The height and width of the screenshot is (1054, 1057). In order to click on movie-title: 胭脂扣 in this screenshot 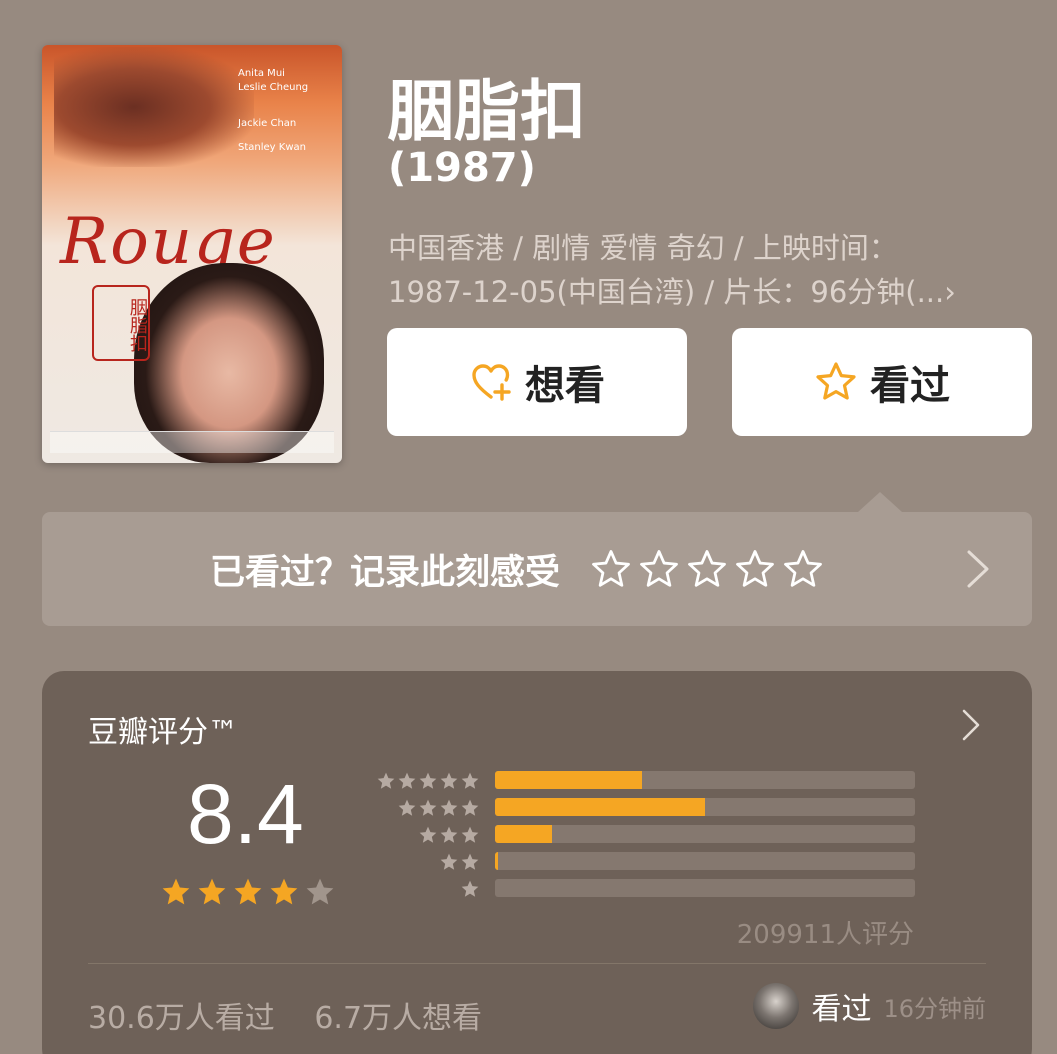, I will do `click(487, 111)`.